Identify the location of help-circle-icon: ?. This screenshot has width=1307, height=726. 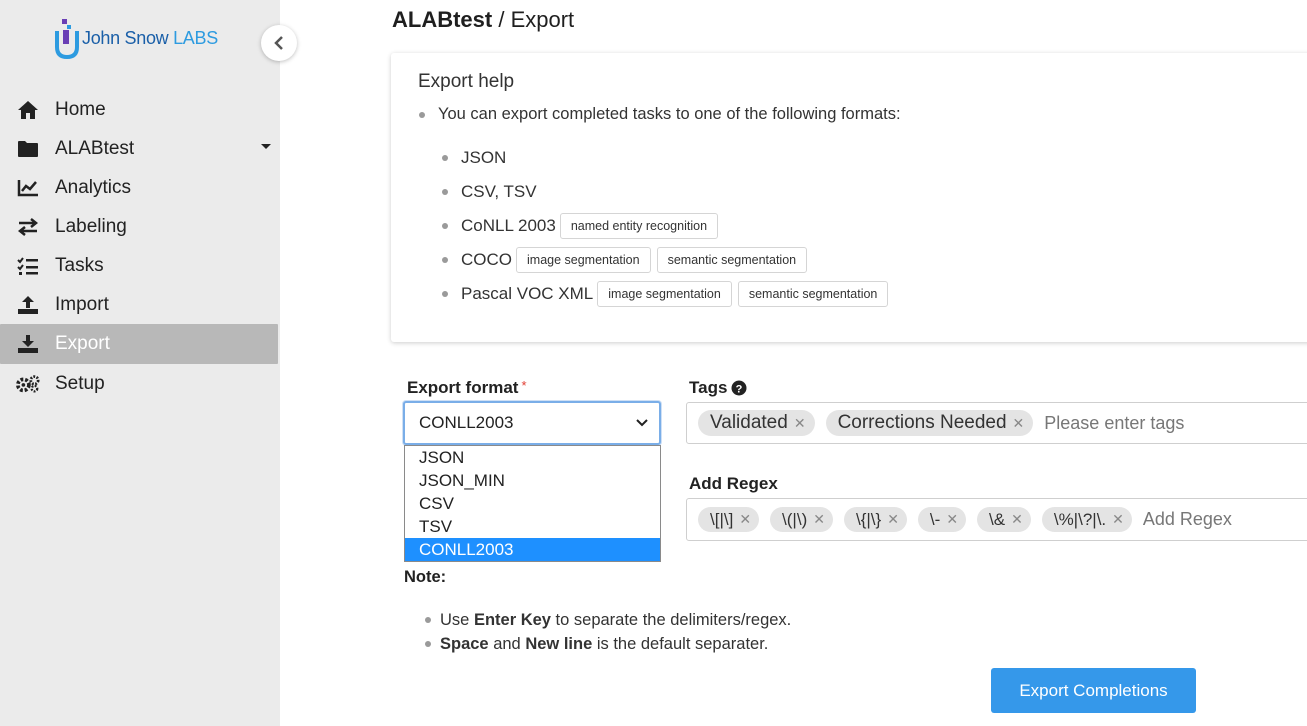
(739, 388).